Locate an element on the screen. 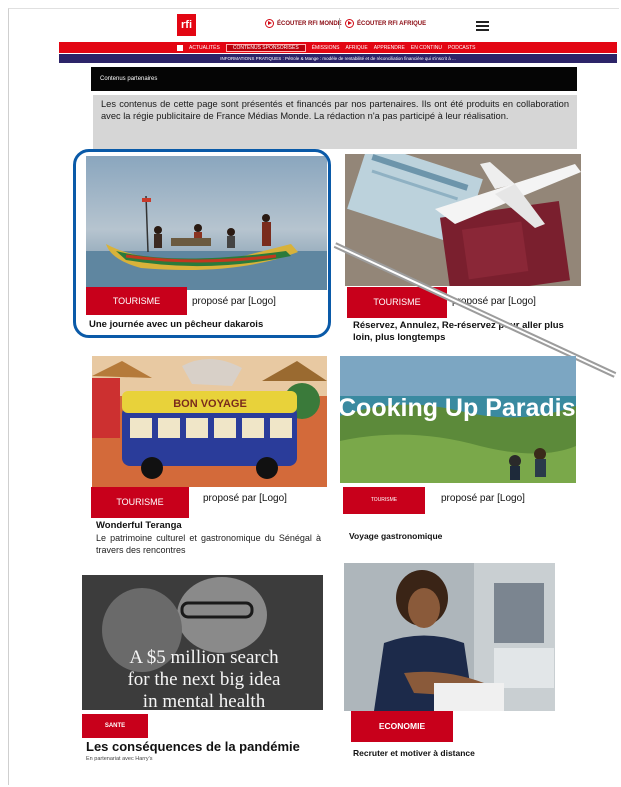  nav-item-actualites: ACTUALITÉS is located at coordinates (204, 48).